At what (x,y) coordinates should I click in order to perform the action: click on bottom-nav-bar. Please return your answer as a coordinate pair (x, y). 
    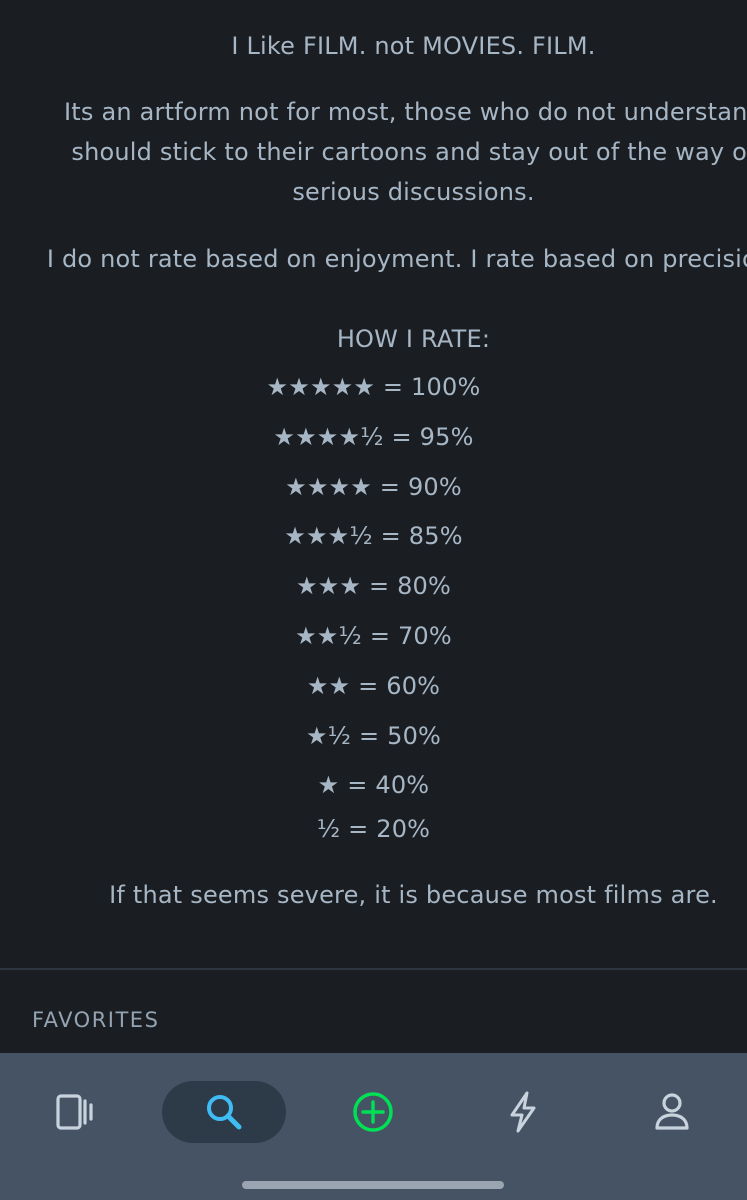
    Looking at the image, I should click on (373, 1126).